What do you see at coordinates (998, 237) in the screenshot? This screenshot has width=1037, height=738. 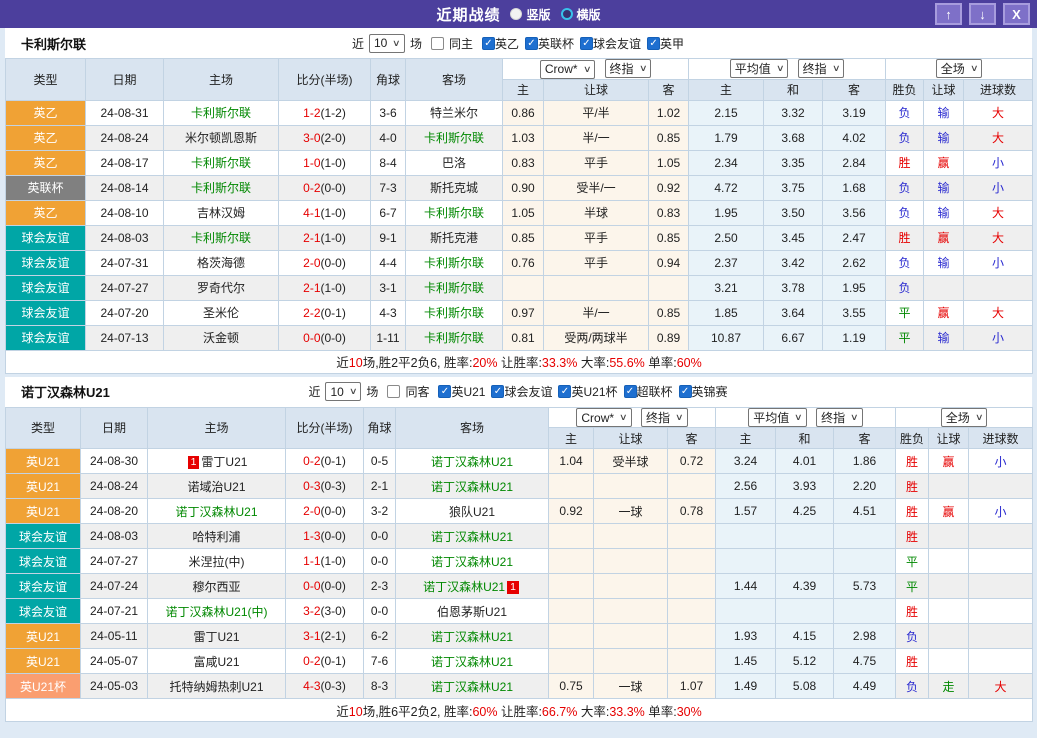 I see `goals-cell: 大` at bounding box center [998, 237].